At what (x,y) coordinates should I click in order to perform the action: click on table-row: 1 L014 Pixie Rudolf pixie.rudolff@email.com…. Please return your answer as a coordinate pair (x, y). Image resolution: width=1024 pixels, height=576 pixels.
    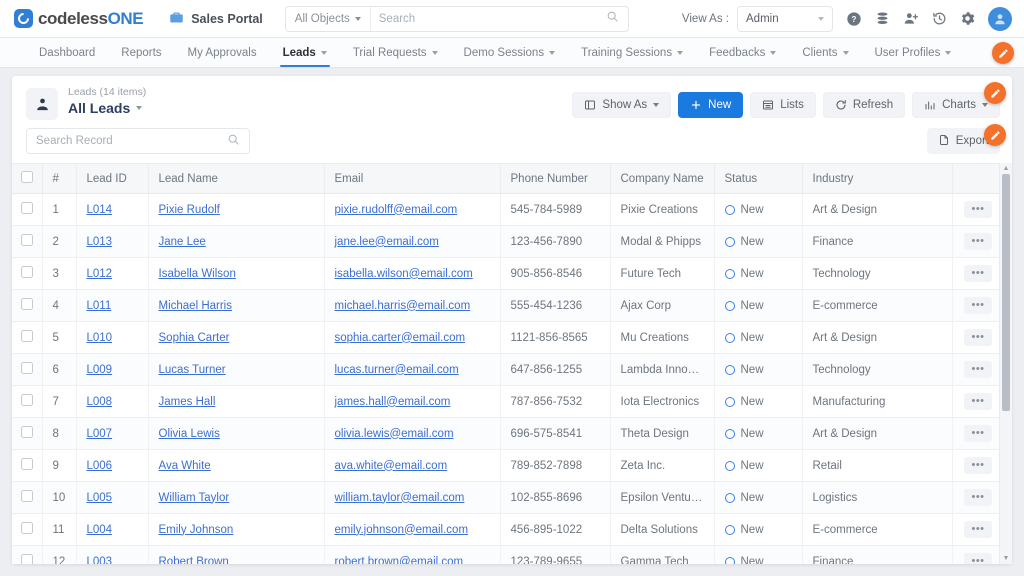
    Looking at the image, I should click on (505, 209).